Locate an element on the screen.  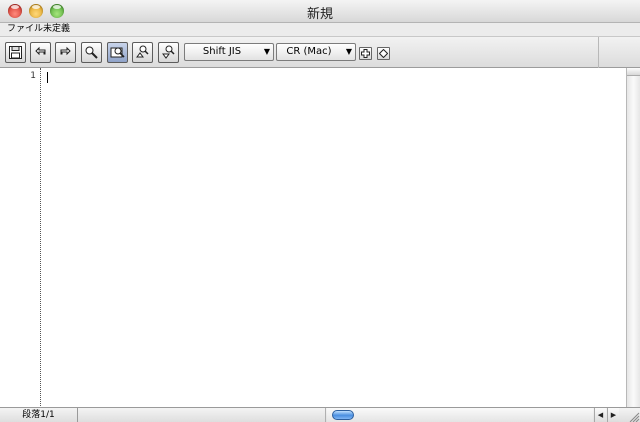
vertical-scrollbar is located at coordinates (633, 238).